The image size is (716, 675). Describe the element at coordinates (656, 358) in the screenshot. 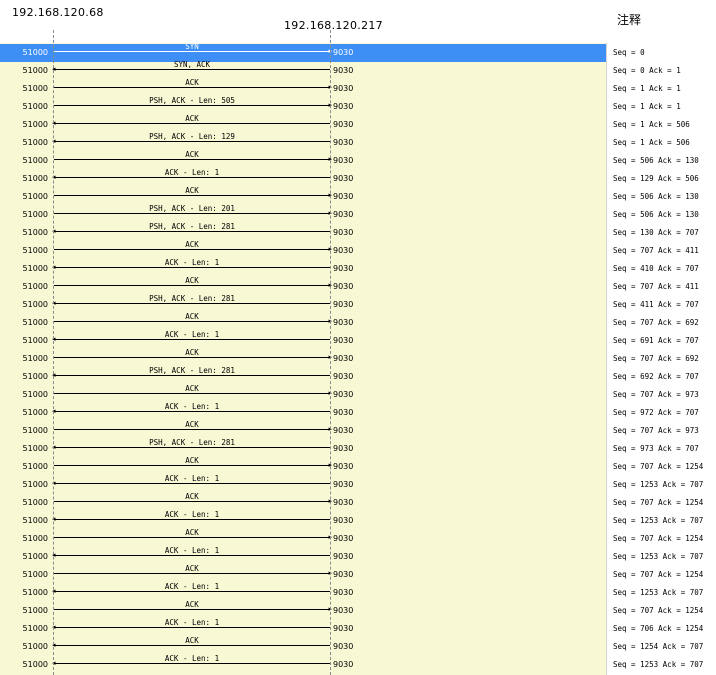

I see `flow-note: Seq = 707 Ack = 692` at that location.